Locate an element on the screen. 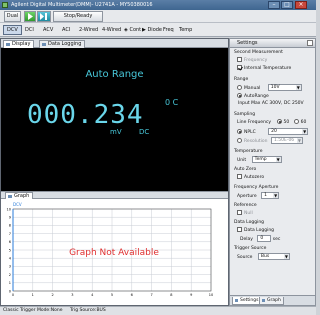 The image size is (320, 315). settings-footer-tabs: Settings Graph is located at coordinates (272, 300).